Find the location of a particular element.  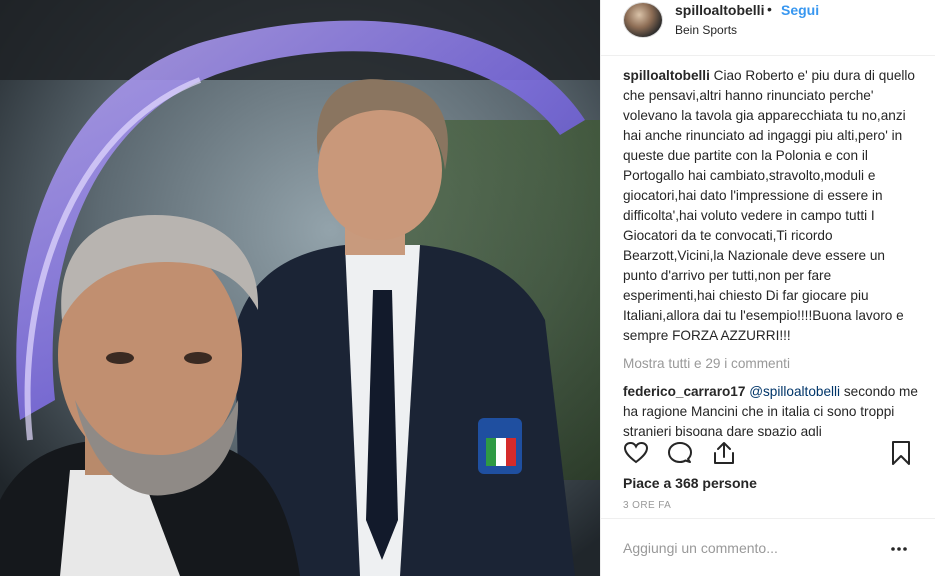

share-icon is located at coordinates (724, 453).